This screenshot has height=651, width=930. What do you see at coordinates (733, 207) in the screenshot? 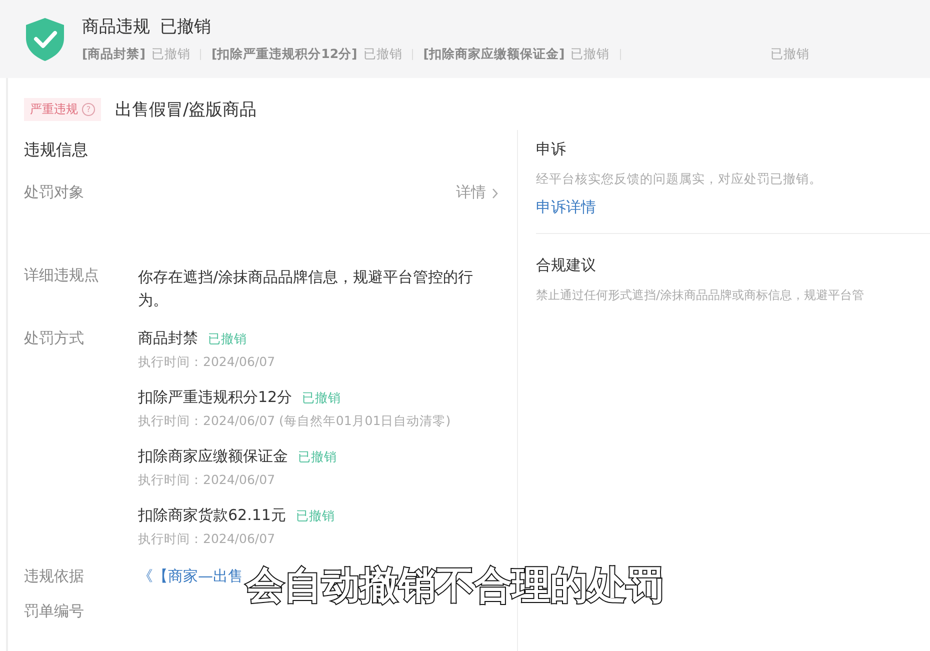
I see `appeal-detail-link: 申诉详情` at bounding box center [733, 207].